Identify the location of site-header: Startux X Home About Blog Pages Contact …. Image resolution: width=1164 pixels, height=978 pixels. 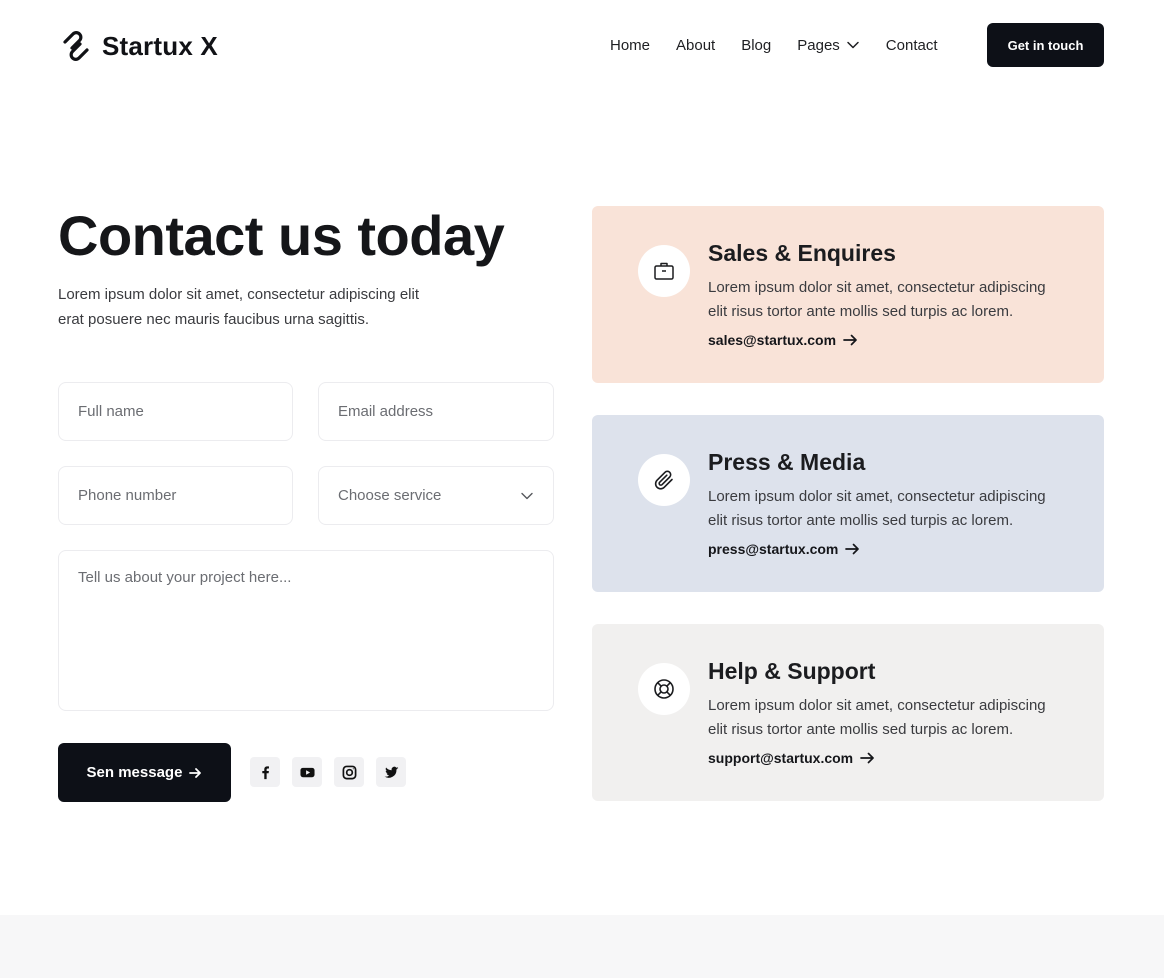
(582, 45).